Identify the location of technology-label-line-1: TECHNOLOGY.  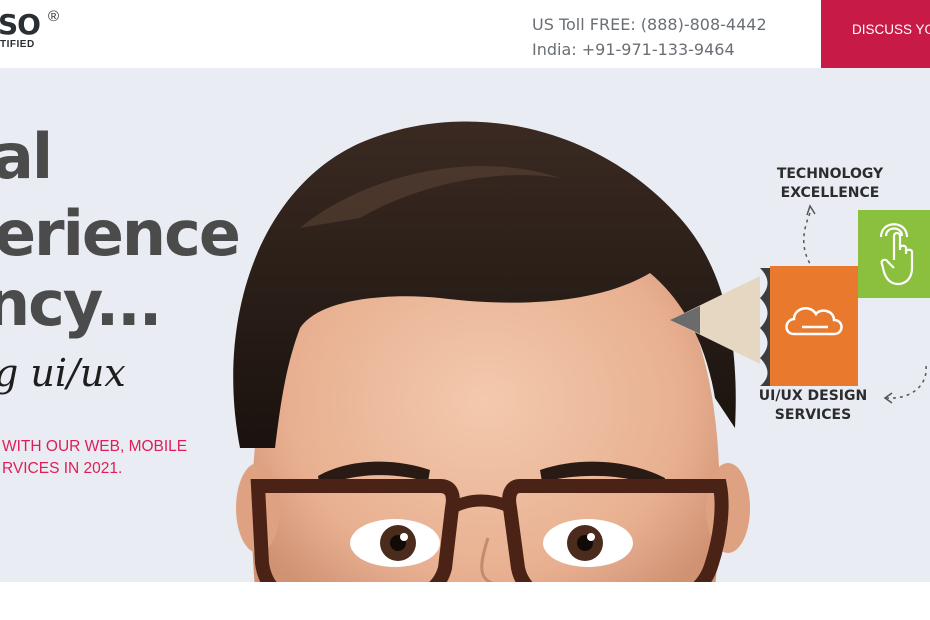
(830, 174).